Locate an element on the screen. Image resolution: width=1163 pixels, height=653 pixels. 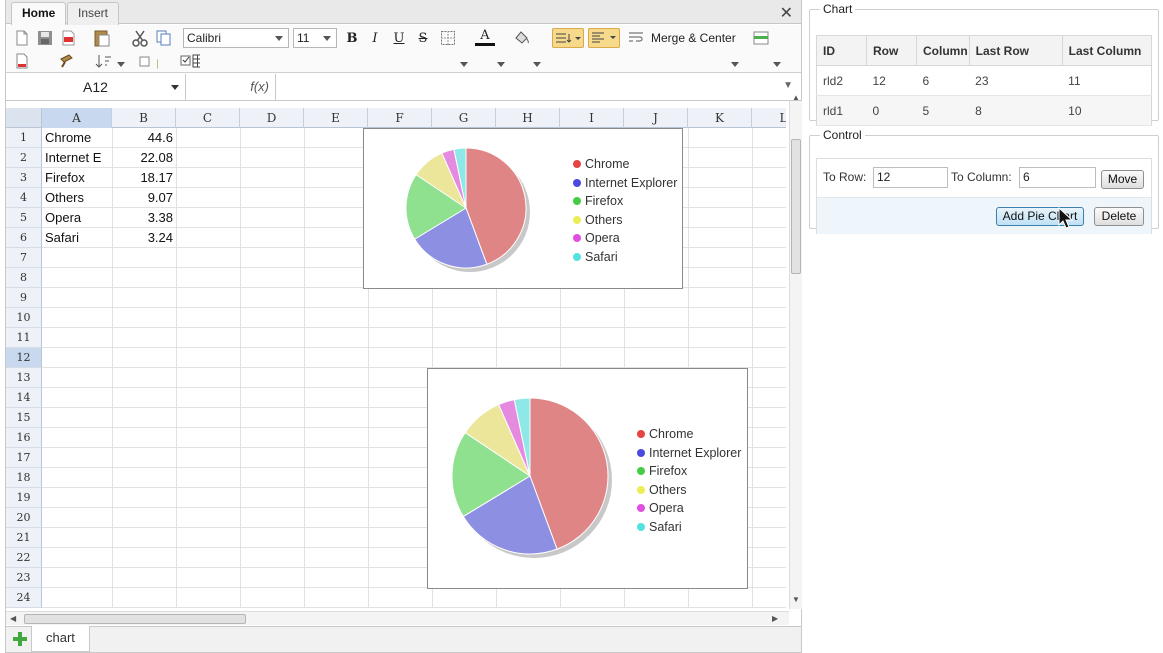
row-header-13: 13 is located at coordinates (24, 378).